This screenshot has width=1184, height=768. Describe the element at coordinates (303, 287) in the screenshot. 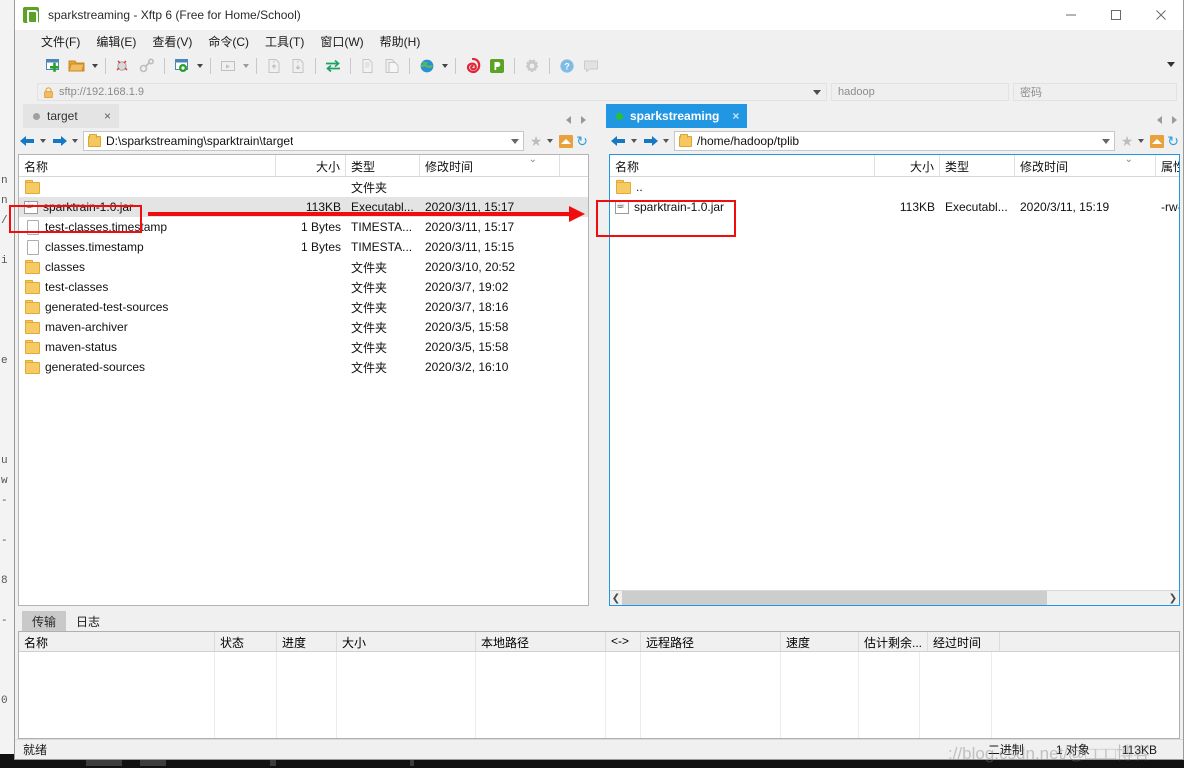

I see `table-row: test-classes 文件夹 2020/3/7, 19:02` at that location.